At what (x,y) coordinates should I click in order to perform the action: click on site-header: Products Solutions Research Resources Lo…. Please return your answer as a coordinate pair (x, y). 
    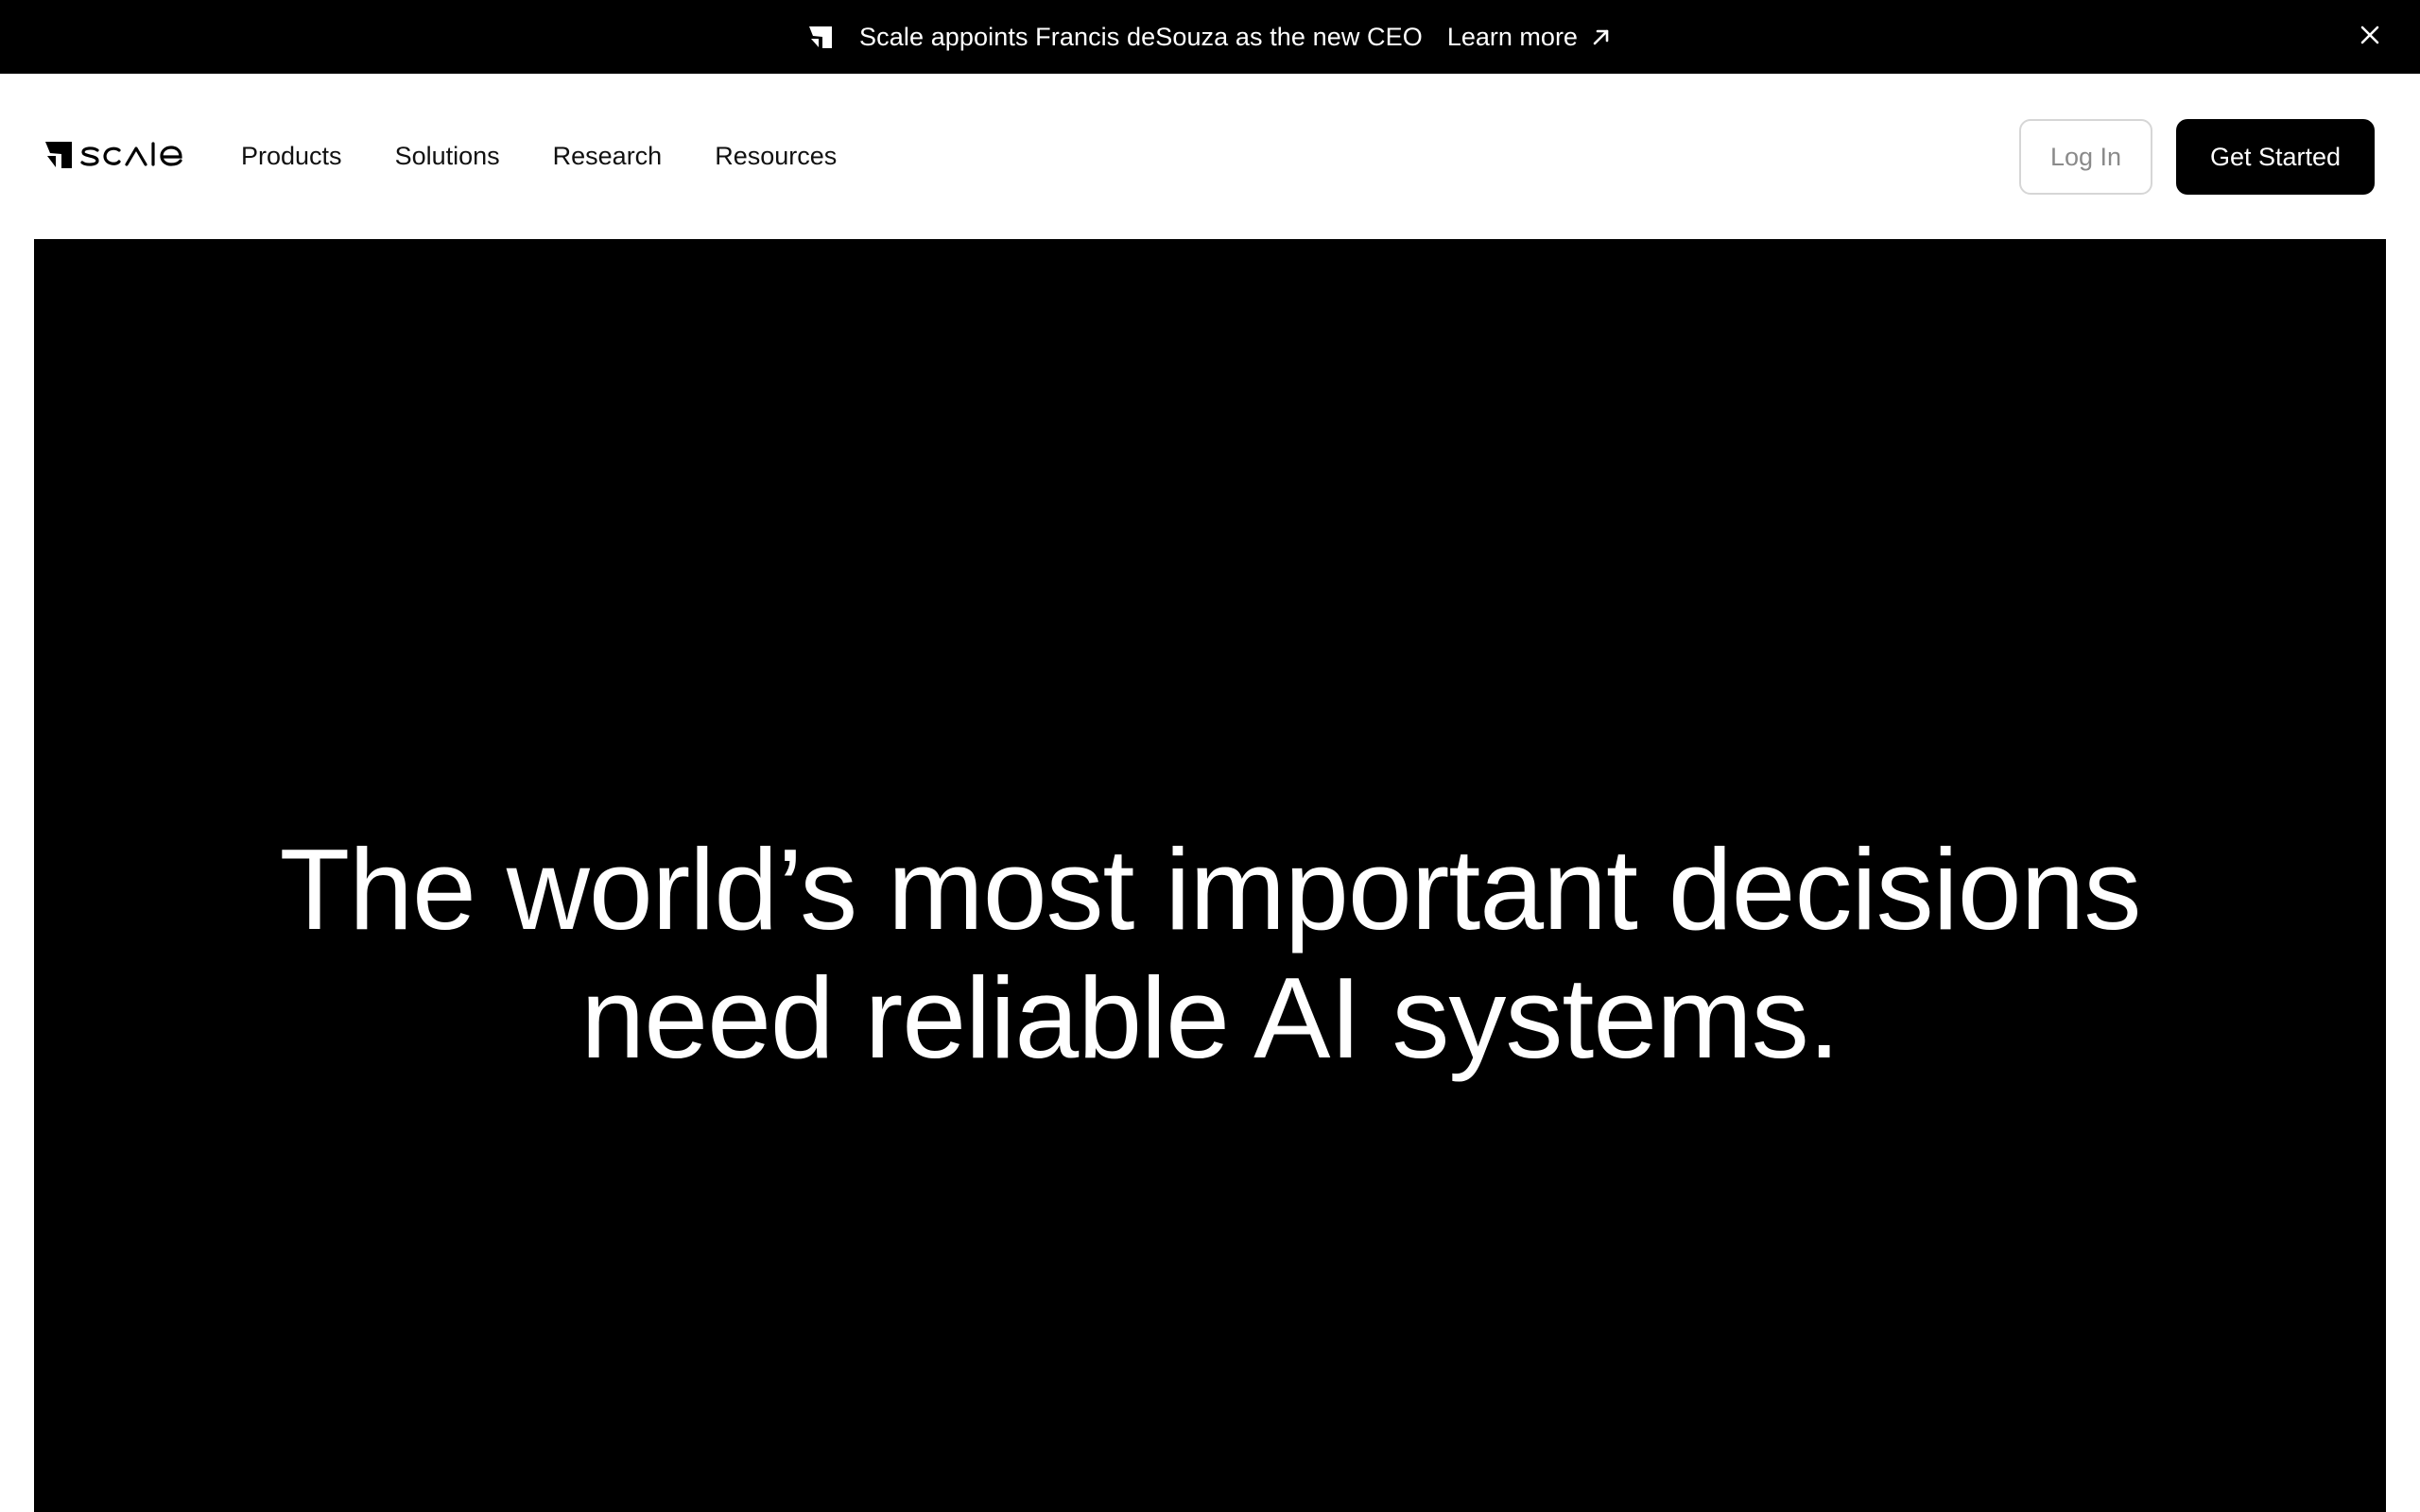
    Looking at the image, I should click on (1210, 156).